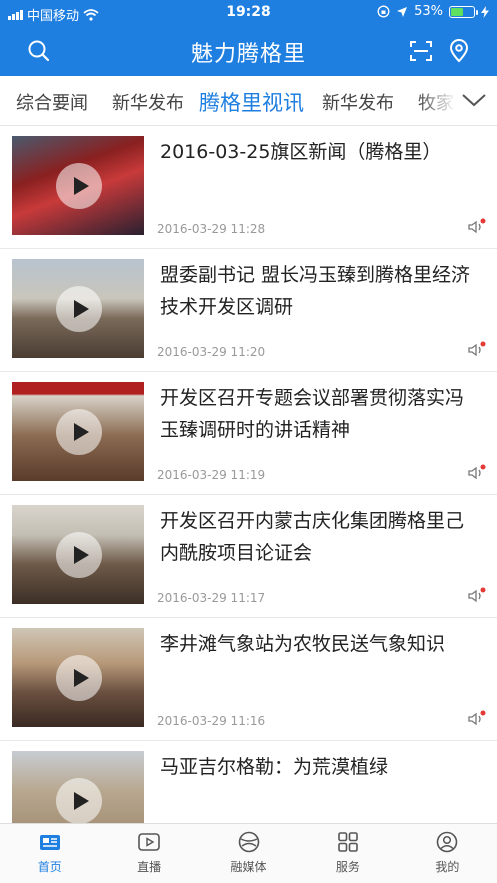 The height and width of the screenshot is (883, 497). What do you see at coordinates (149, 842) in the screenshot?
I see `video-play-icon` at bounding box center [149, 842].